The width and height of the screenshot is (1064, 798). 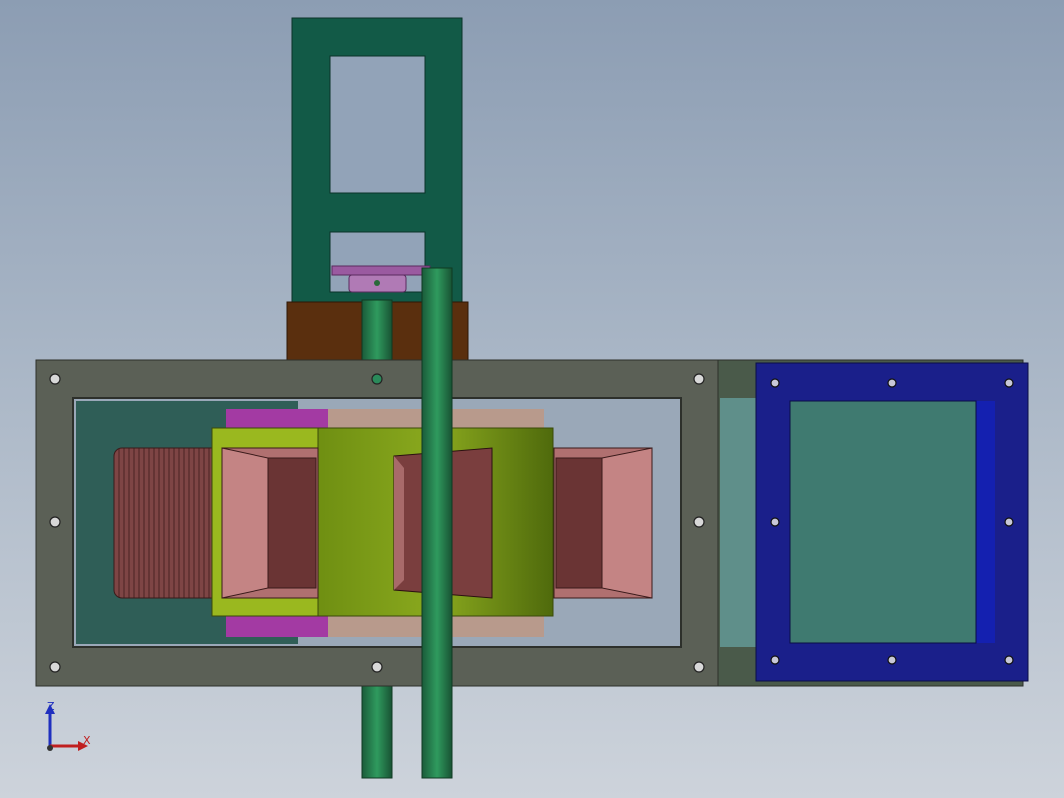 What do you see at coordinates (270, 523) in the screenshot?
I see `cone-left` at bounding box center [270, 523].